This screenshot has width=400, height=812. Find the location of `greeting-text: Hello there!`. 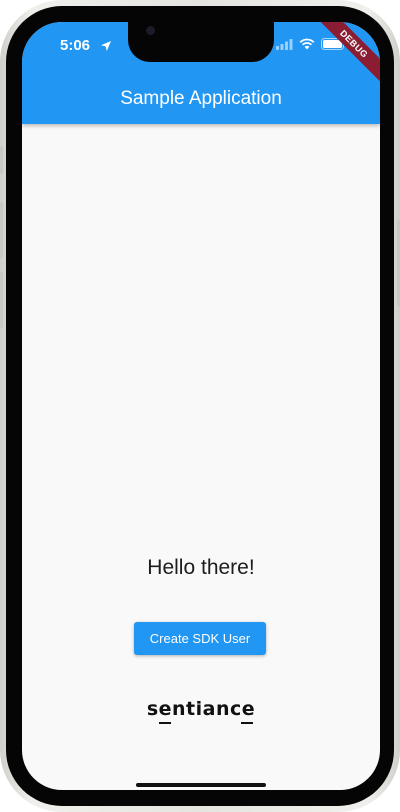

greeting-text: Hello there! is located at coordinates (201, 567).